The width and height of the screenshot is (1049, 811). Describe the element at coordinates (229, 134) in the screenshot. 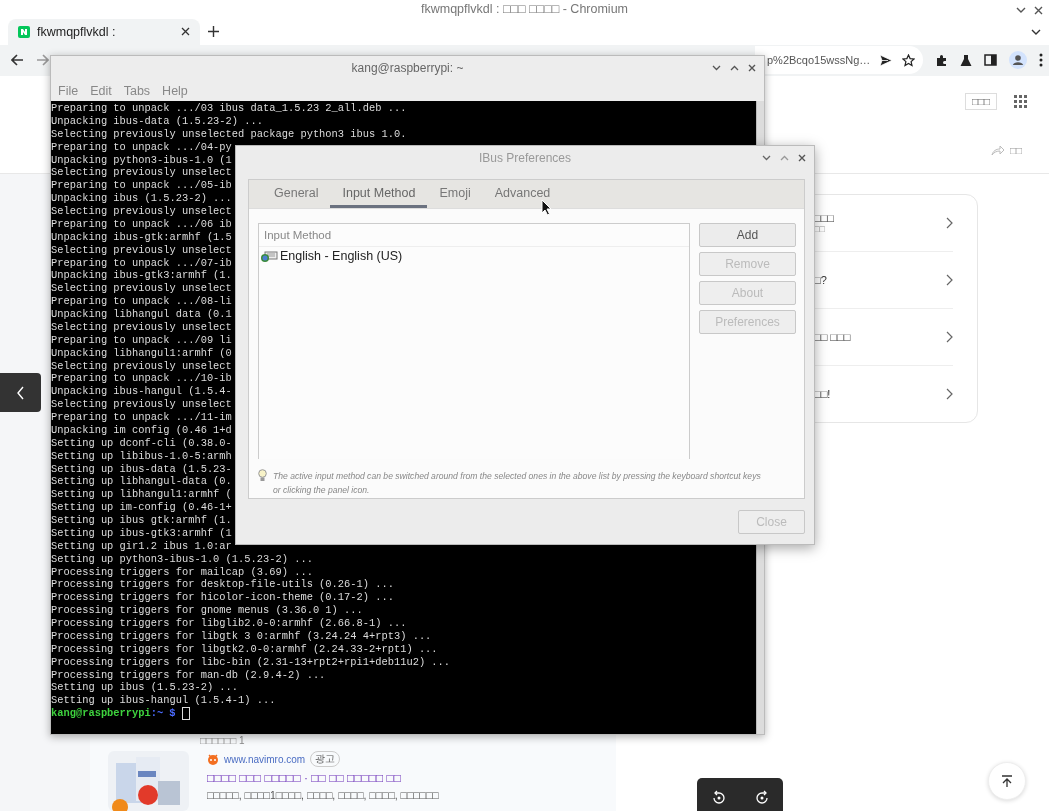

I see `output-line: Selecting previously unselected package python3 ibus 1.0.` at that location.